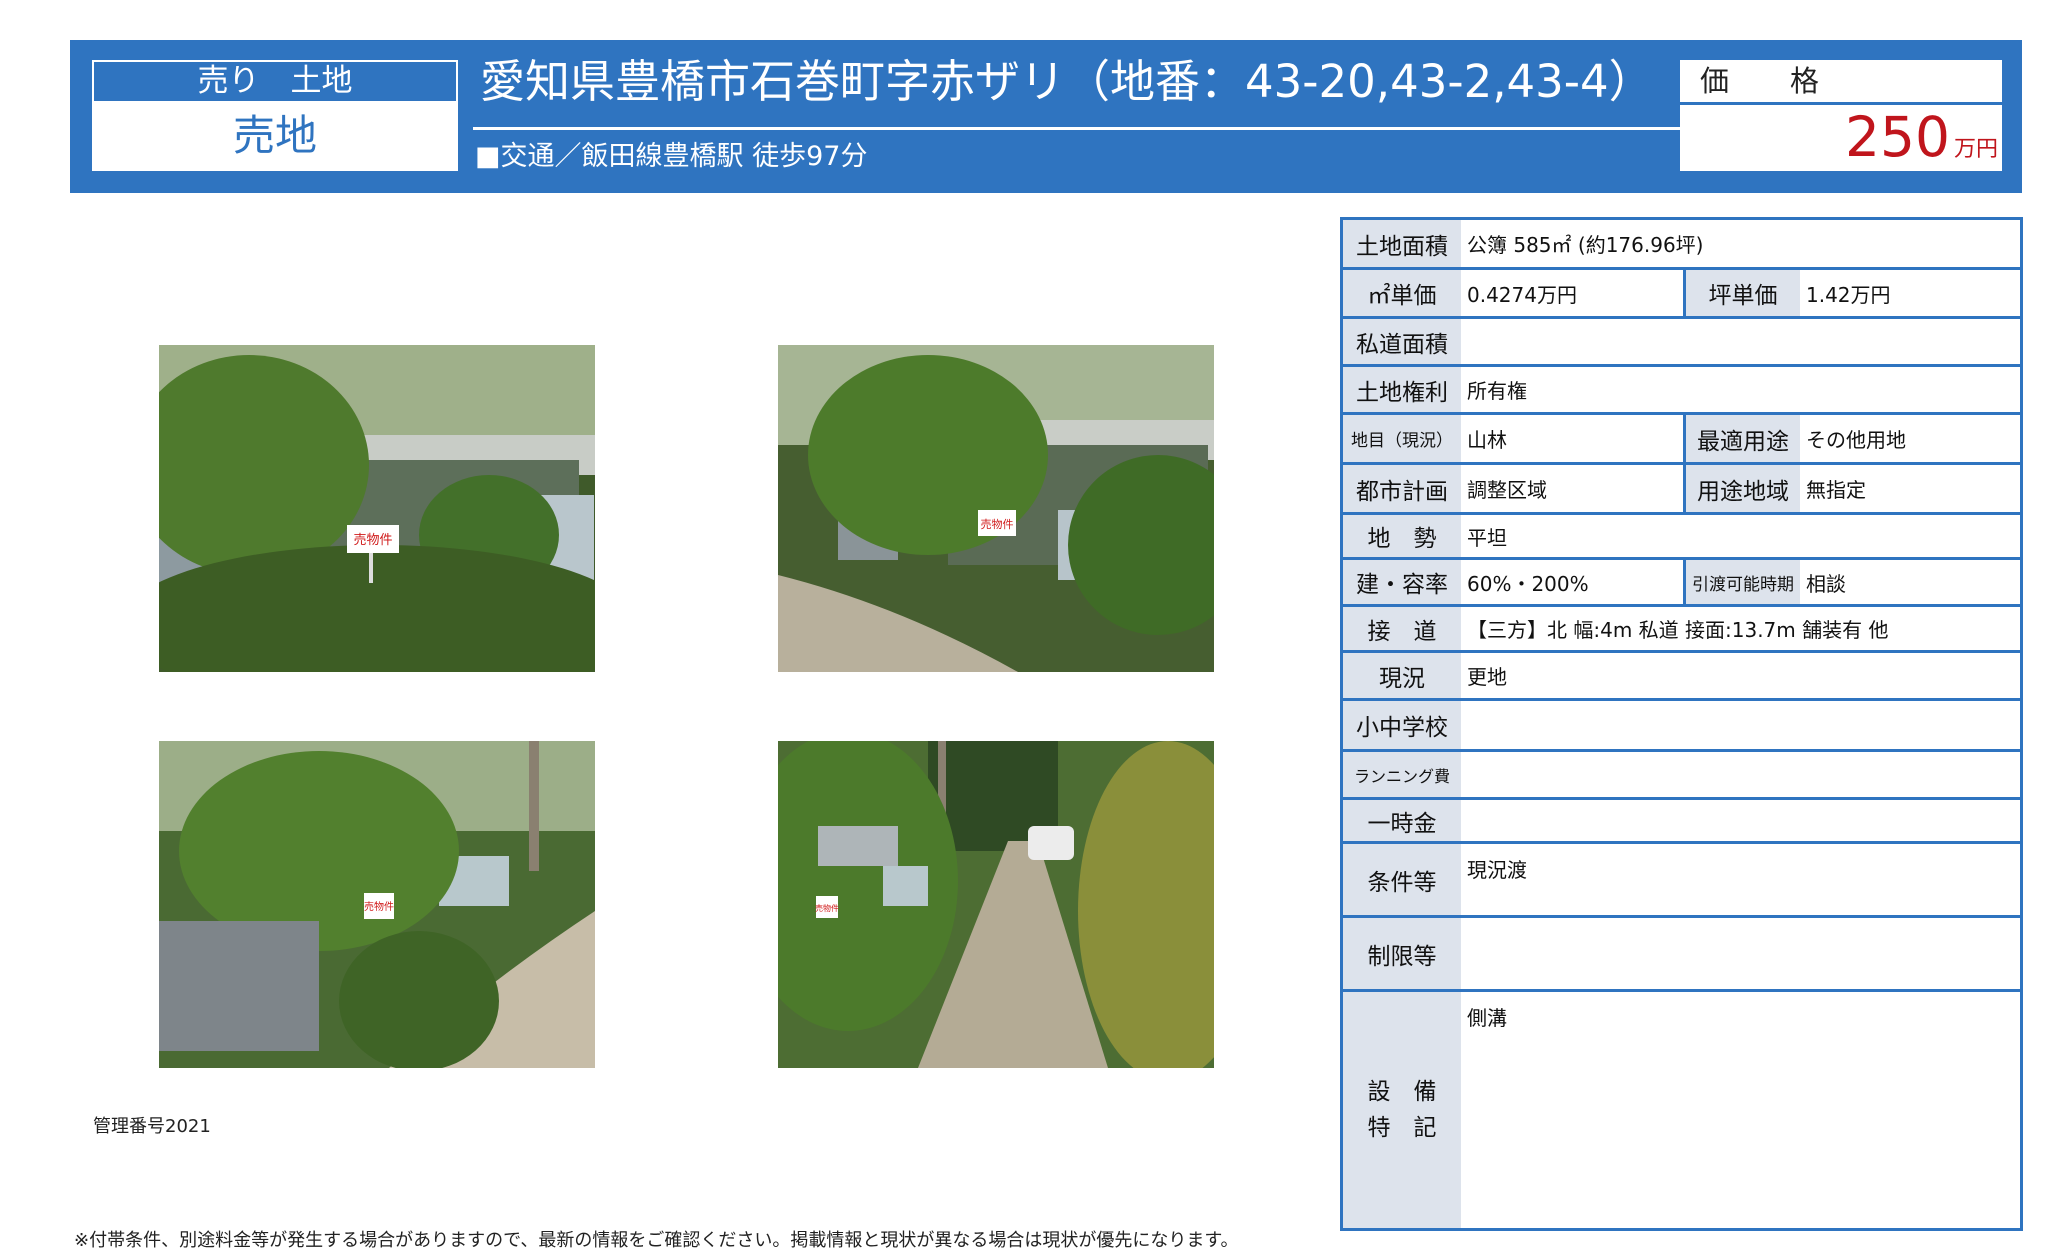 The width and height of the screenshot is (2056, 1252). Describe the element at coordinates (1741, 582) in the screenshot. I see `handover-label: 引渡可能時期` at that location.